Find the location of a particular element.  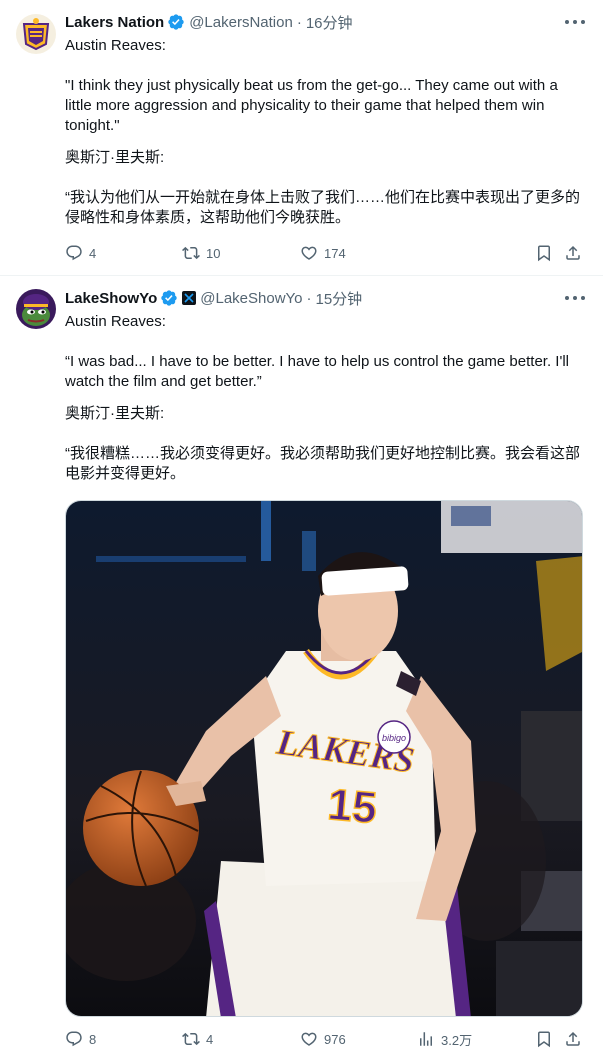

jersey-number: 15 is located at coordinates (352, 806).